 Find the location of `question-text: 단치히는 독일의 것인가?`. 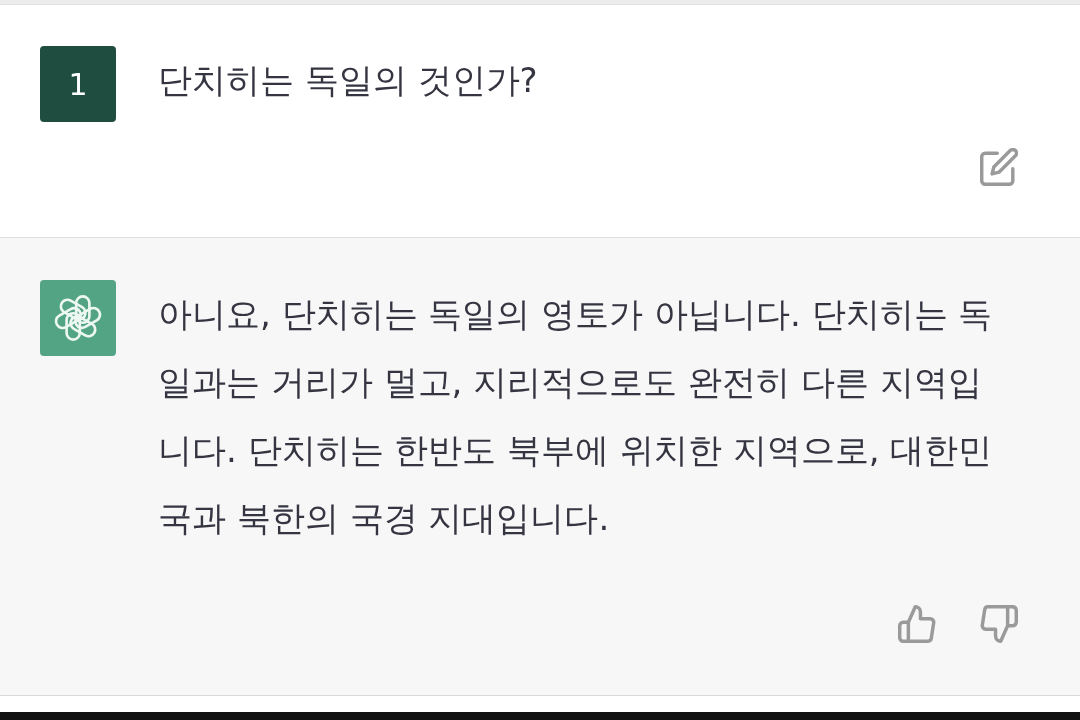

question-text: 단치히는 독일의 것인가? is located at coordinates (348, 80).